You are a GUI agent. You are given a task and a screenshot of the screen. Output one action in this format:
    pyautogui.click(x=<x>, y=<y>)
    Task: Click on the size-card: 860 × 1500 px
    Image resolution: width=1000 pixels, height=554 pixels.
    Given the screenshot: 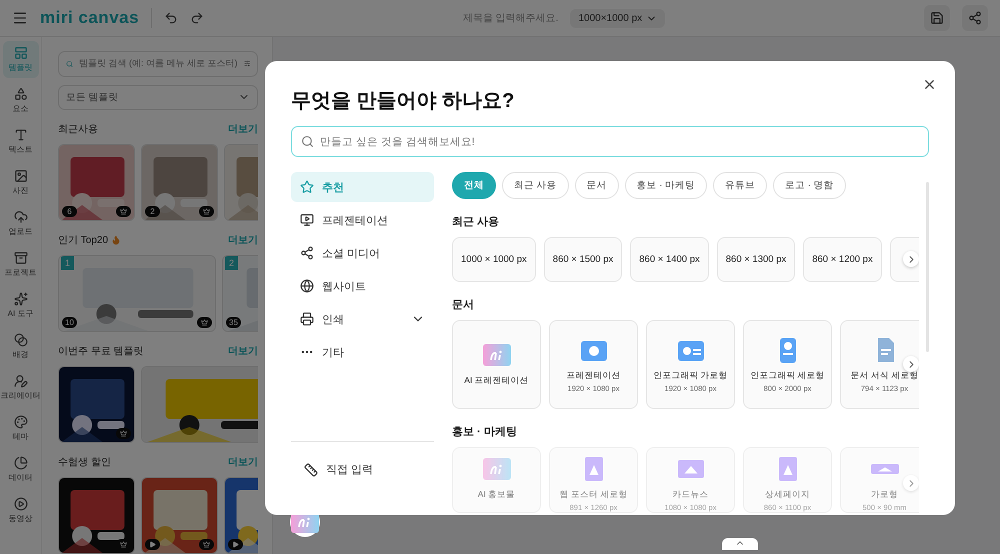 What is the action you would take?
    pyautogui.click(x=583, y=259)
    